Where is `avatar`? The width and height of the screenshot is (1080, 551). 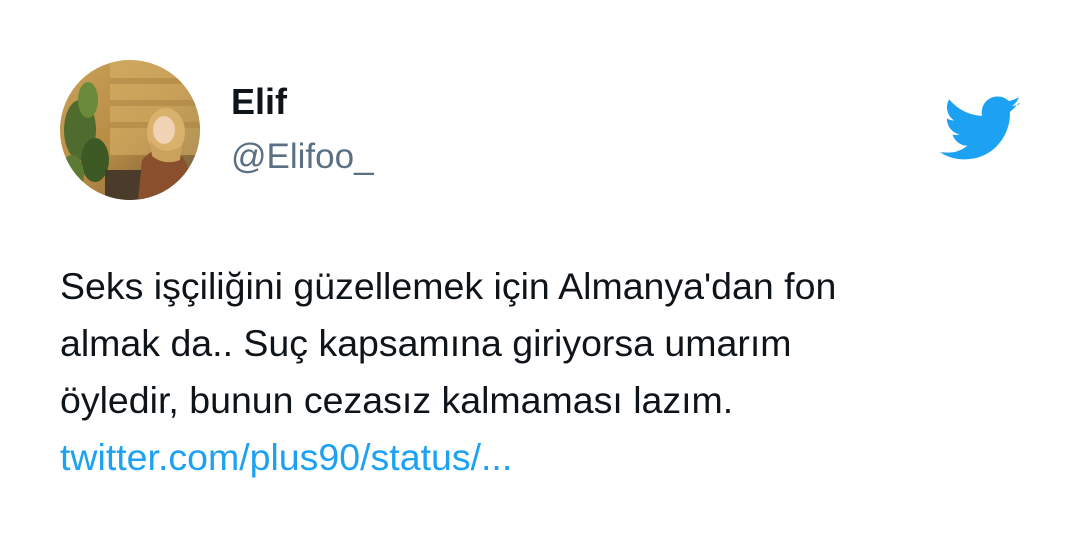
avatar is located at coordinates (130, 130).